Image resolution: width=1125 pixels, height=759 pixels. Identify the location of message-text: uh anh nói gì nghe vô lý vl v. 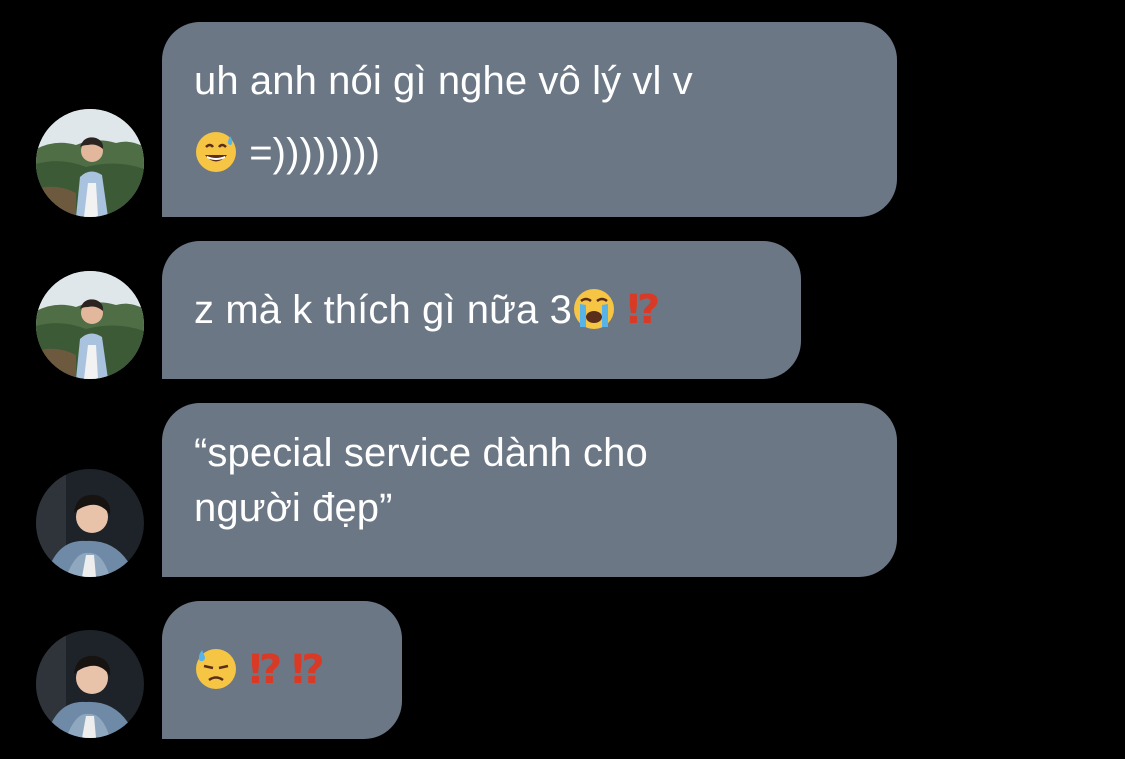
(443, 81).